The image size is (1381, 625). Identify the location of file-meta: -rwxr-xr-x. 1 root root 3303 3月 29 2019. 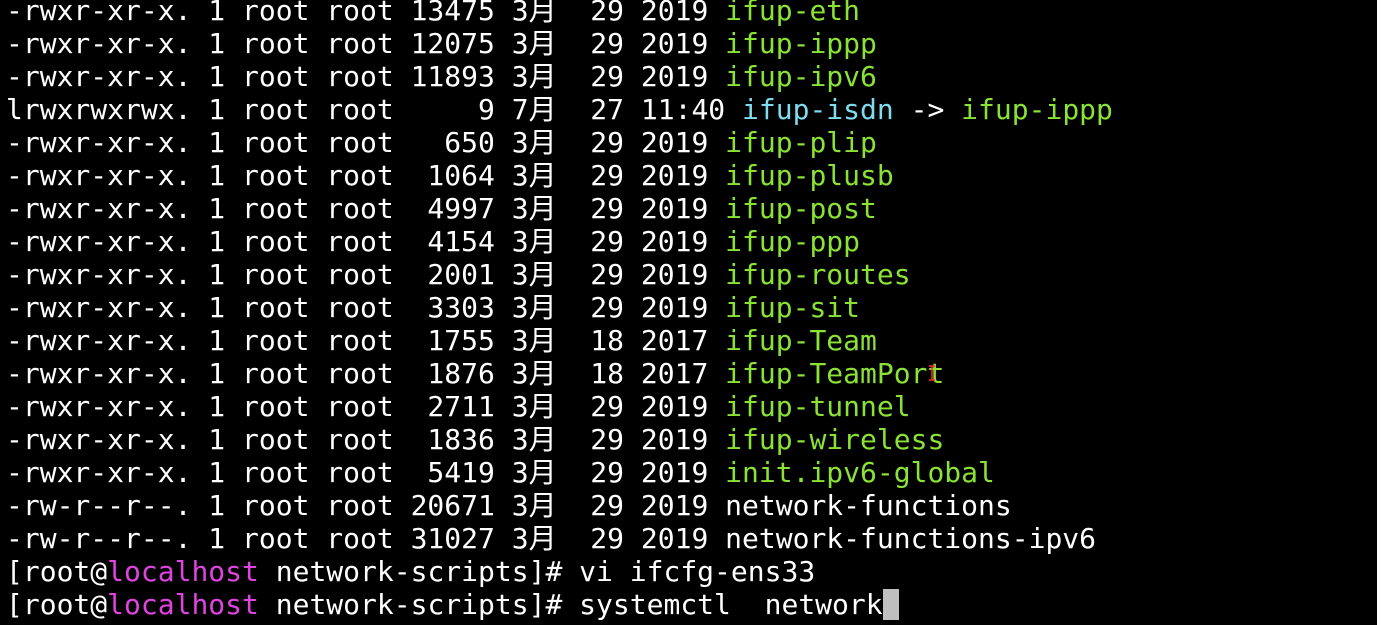
(366, 307).